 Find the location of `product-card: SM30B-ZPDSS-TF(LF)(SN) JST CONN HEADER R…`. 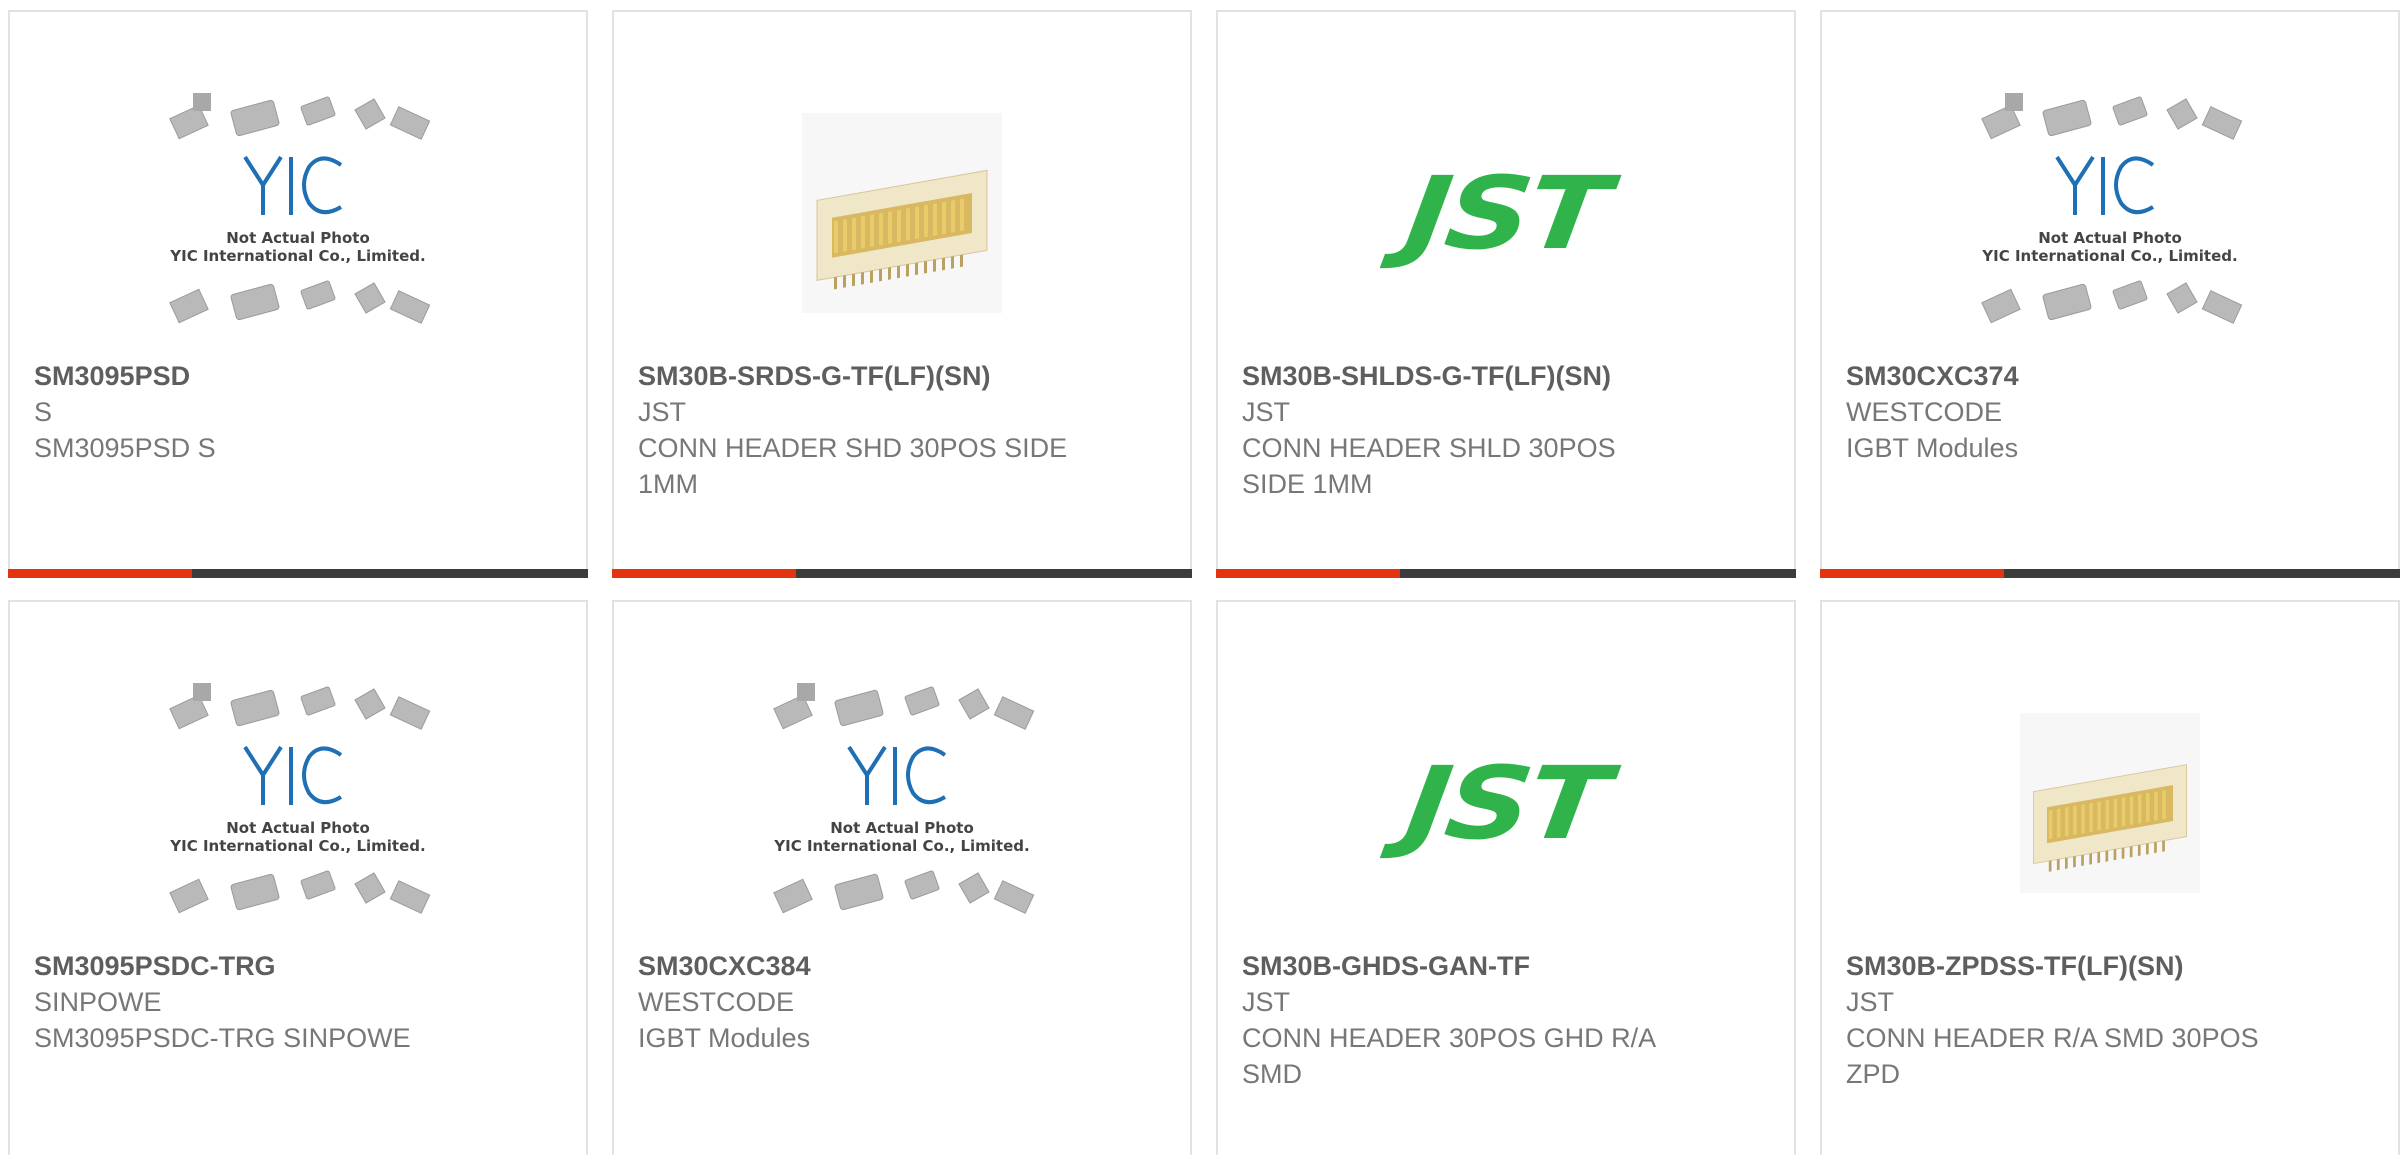

product-card: SM30B-ZPDSS-TF(LF)(SN) JST CONN HEADER R… is located at coordinates (2110, 877).